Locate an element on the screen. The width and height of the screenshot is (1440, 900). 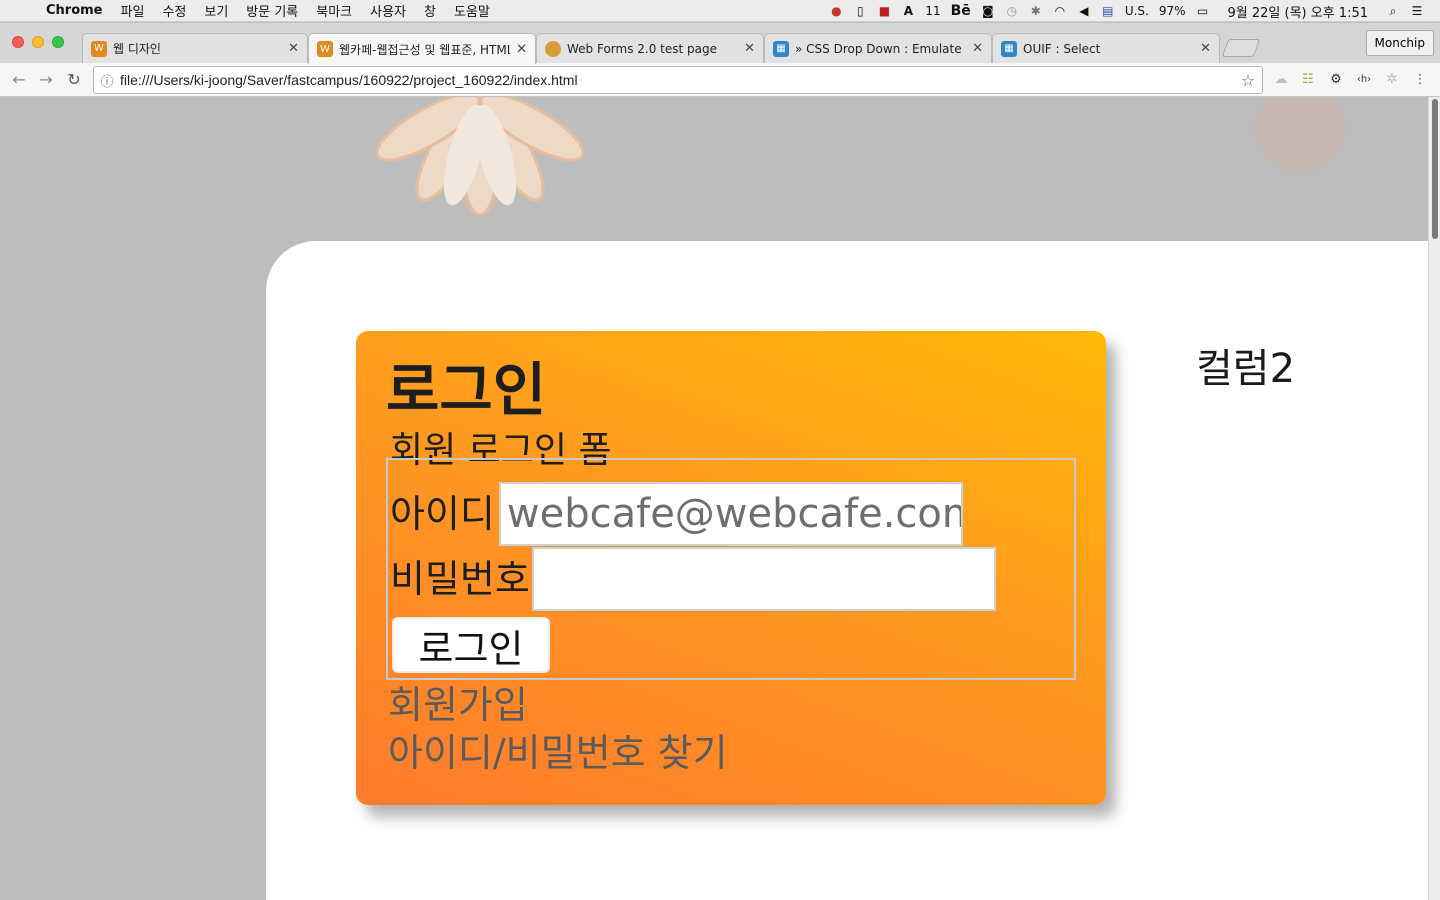
ladder-extension-icon: ☷ is located at coordinates (1308, 79).